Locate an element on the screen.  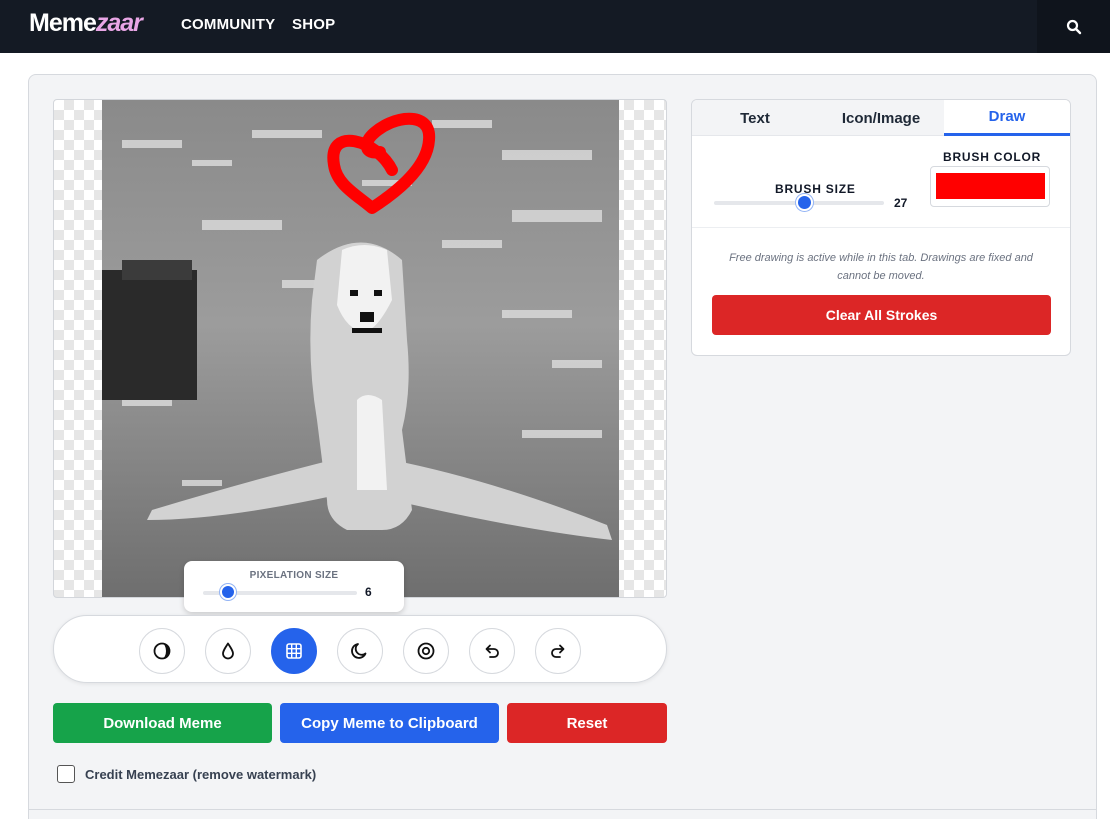
brush-color-swatch is located at coordinates (990, 186).